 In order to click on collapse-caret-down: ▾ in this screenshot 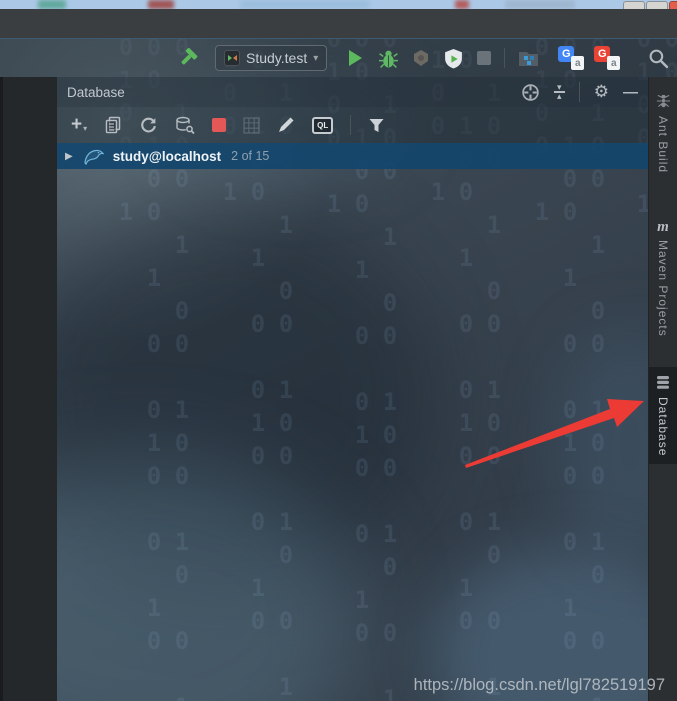, I will do `click(559, 87)`.